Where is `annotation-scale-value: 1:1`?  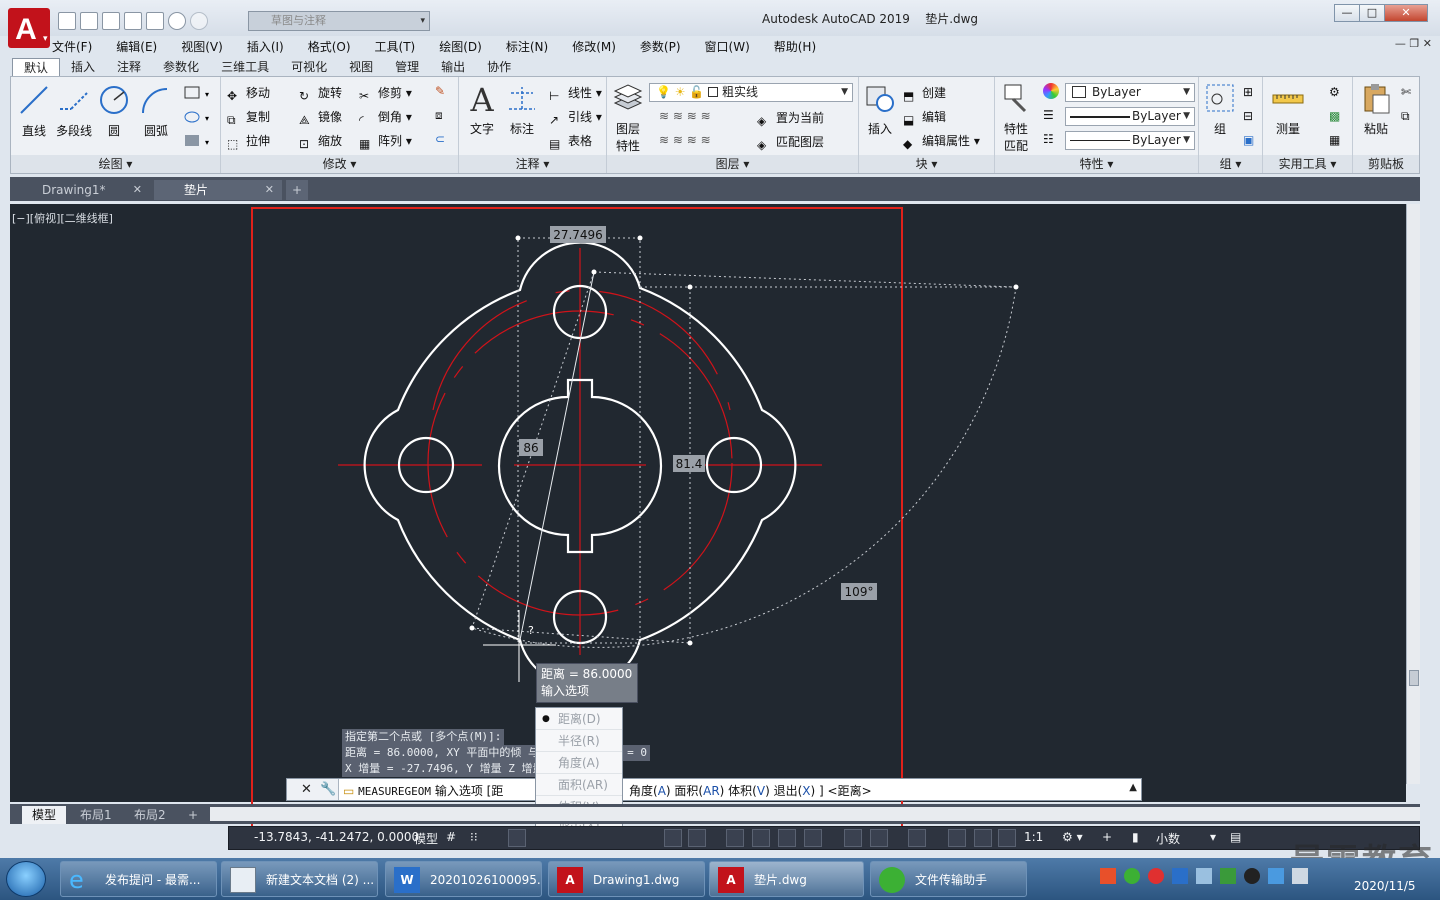 annotation-scale-value: 1:1 is located at coordinates (1033, 837).